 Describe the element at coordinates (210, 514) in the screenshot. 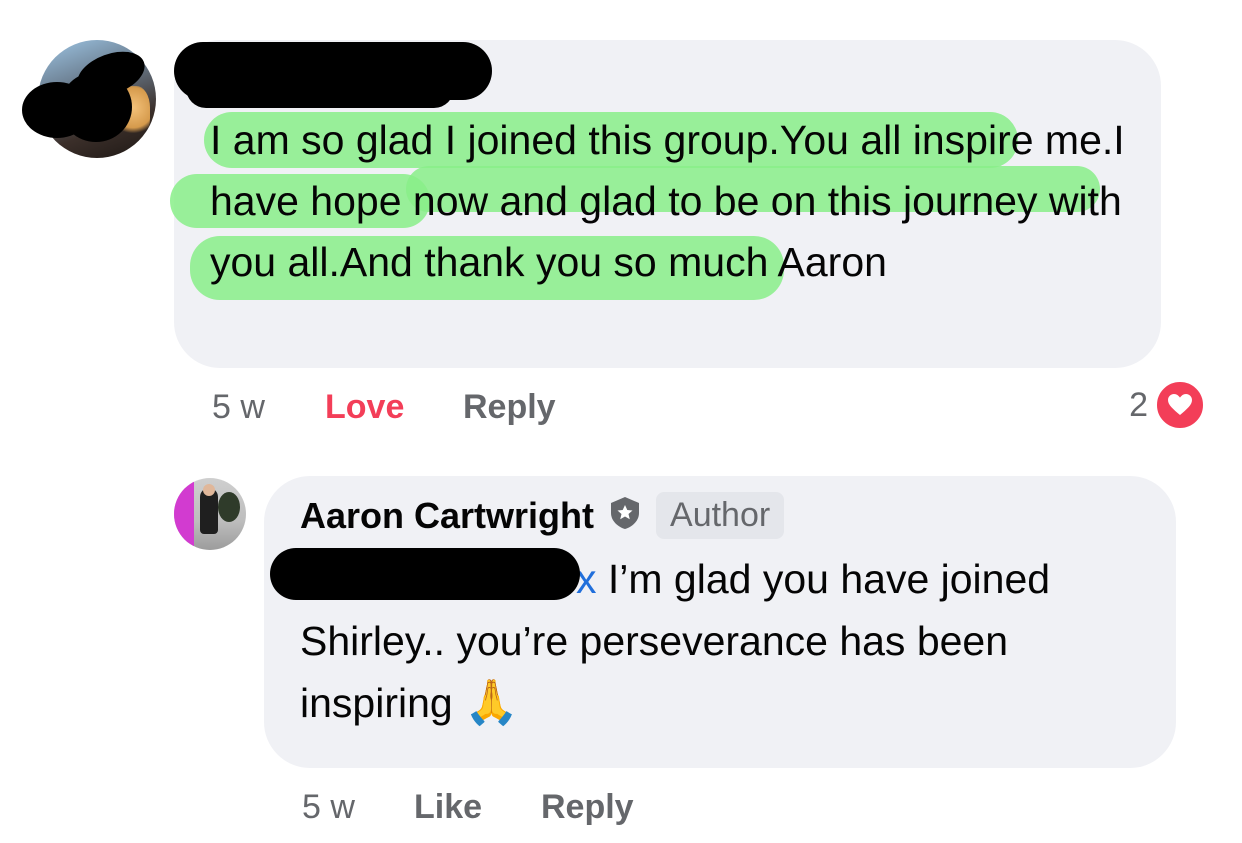

I see `author-avatar` at that location.